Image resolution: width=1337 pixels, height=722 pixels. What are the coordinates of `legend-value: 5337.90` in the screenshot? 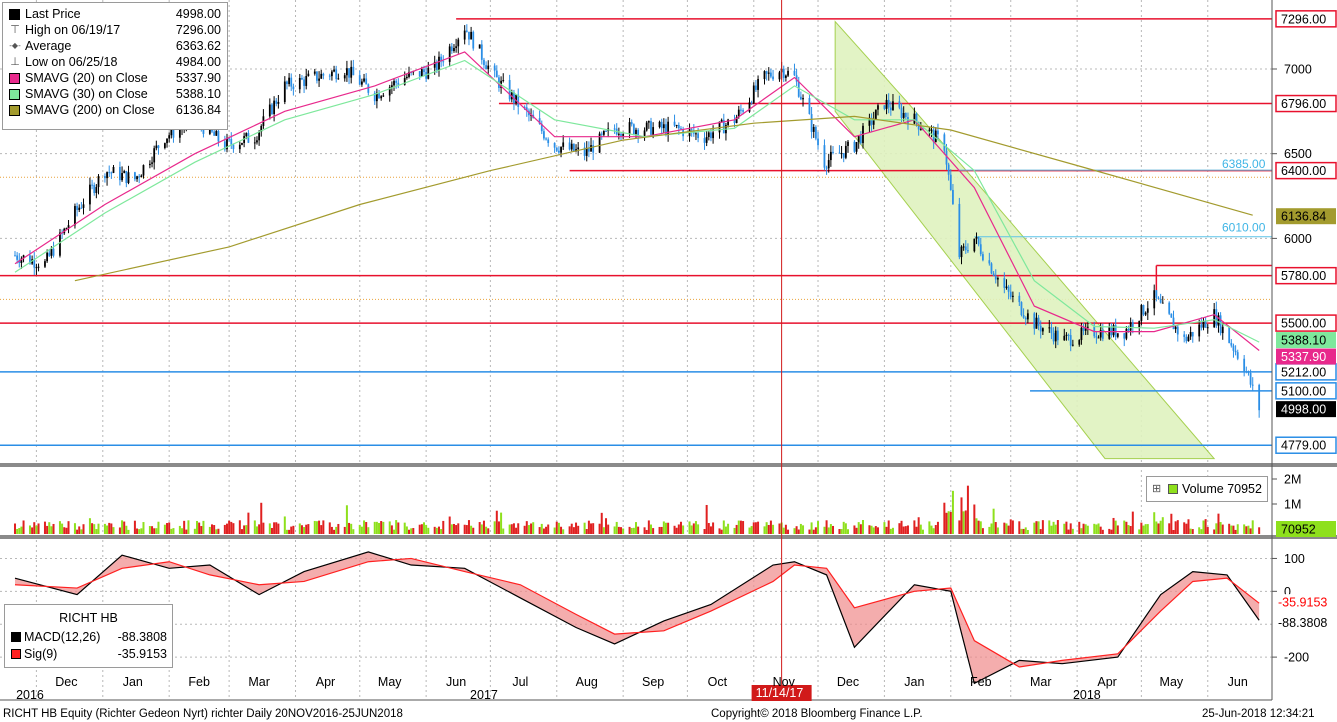 It's located at (198, 78).